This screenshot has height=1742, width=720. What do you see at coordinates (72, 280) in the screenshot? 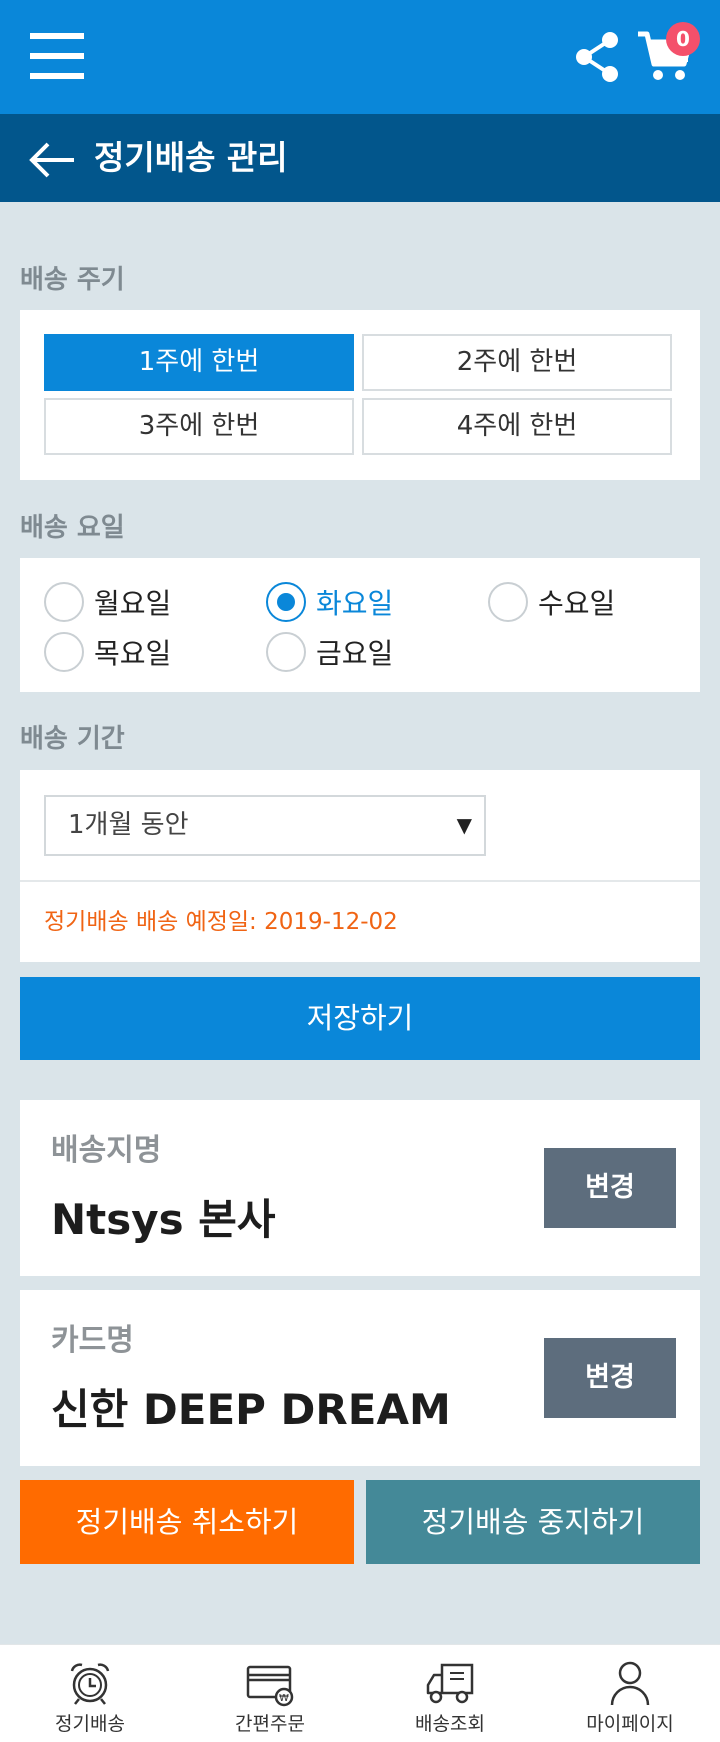
I see `frequency-section-label: 배송 주기` at bounding box center [72, 280].